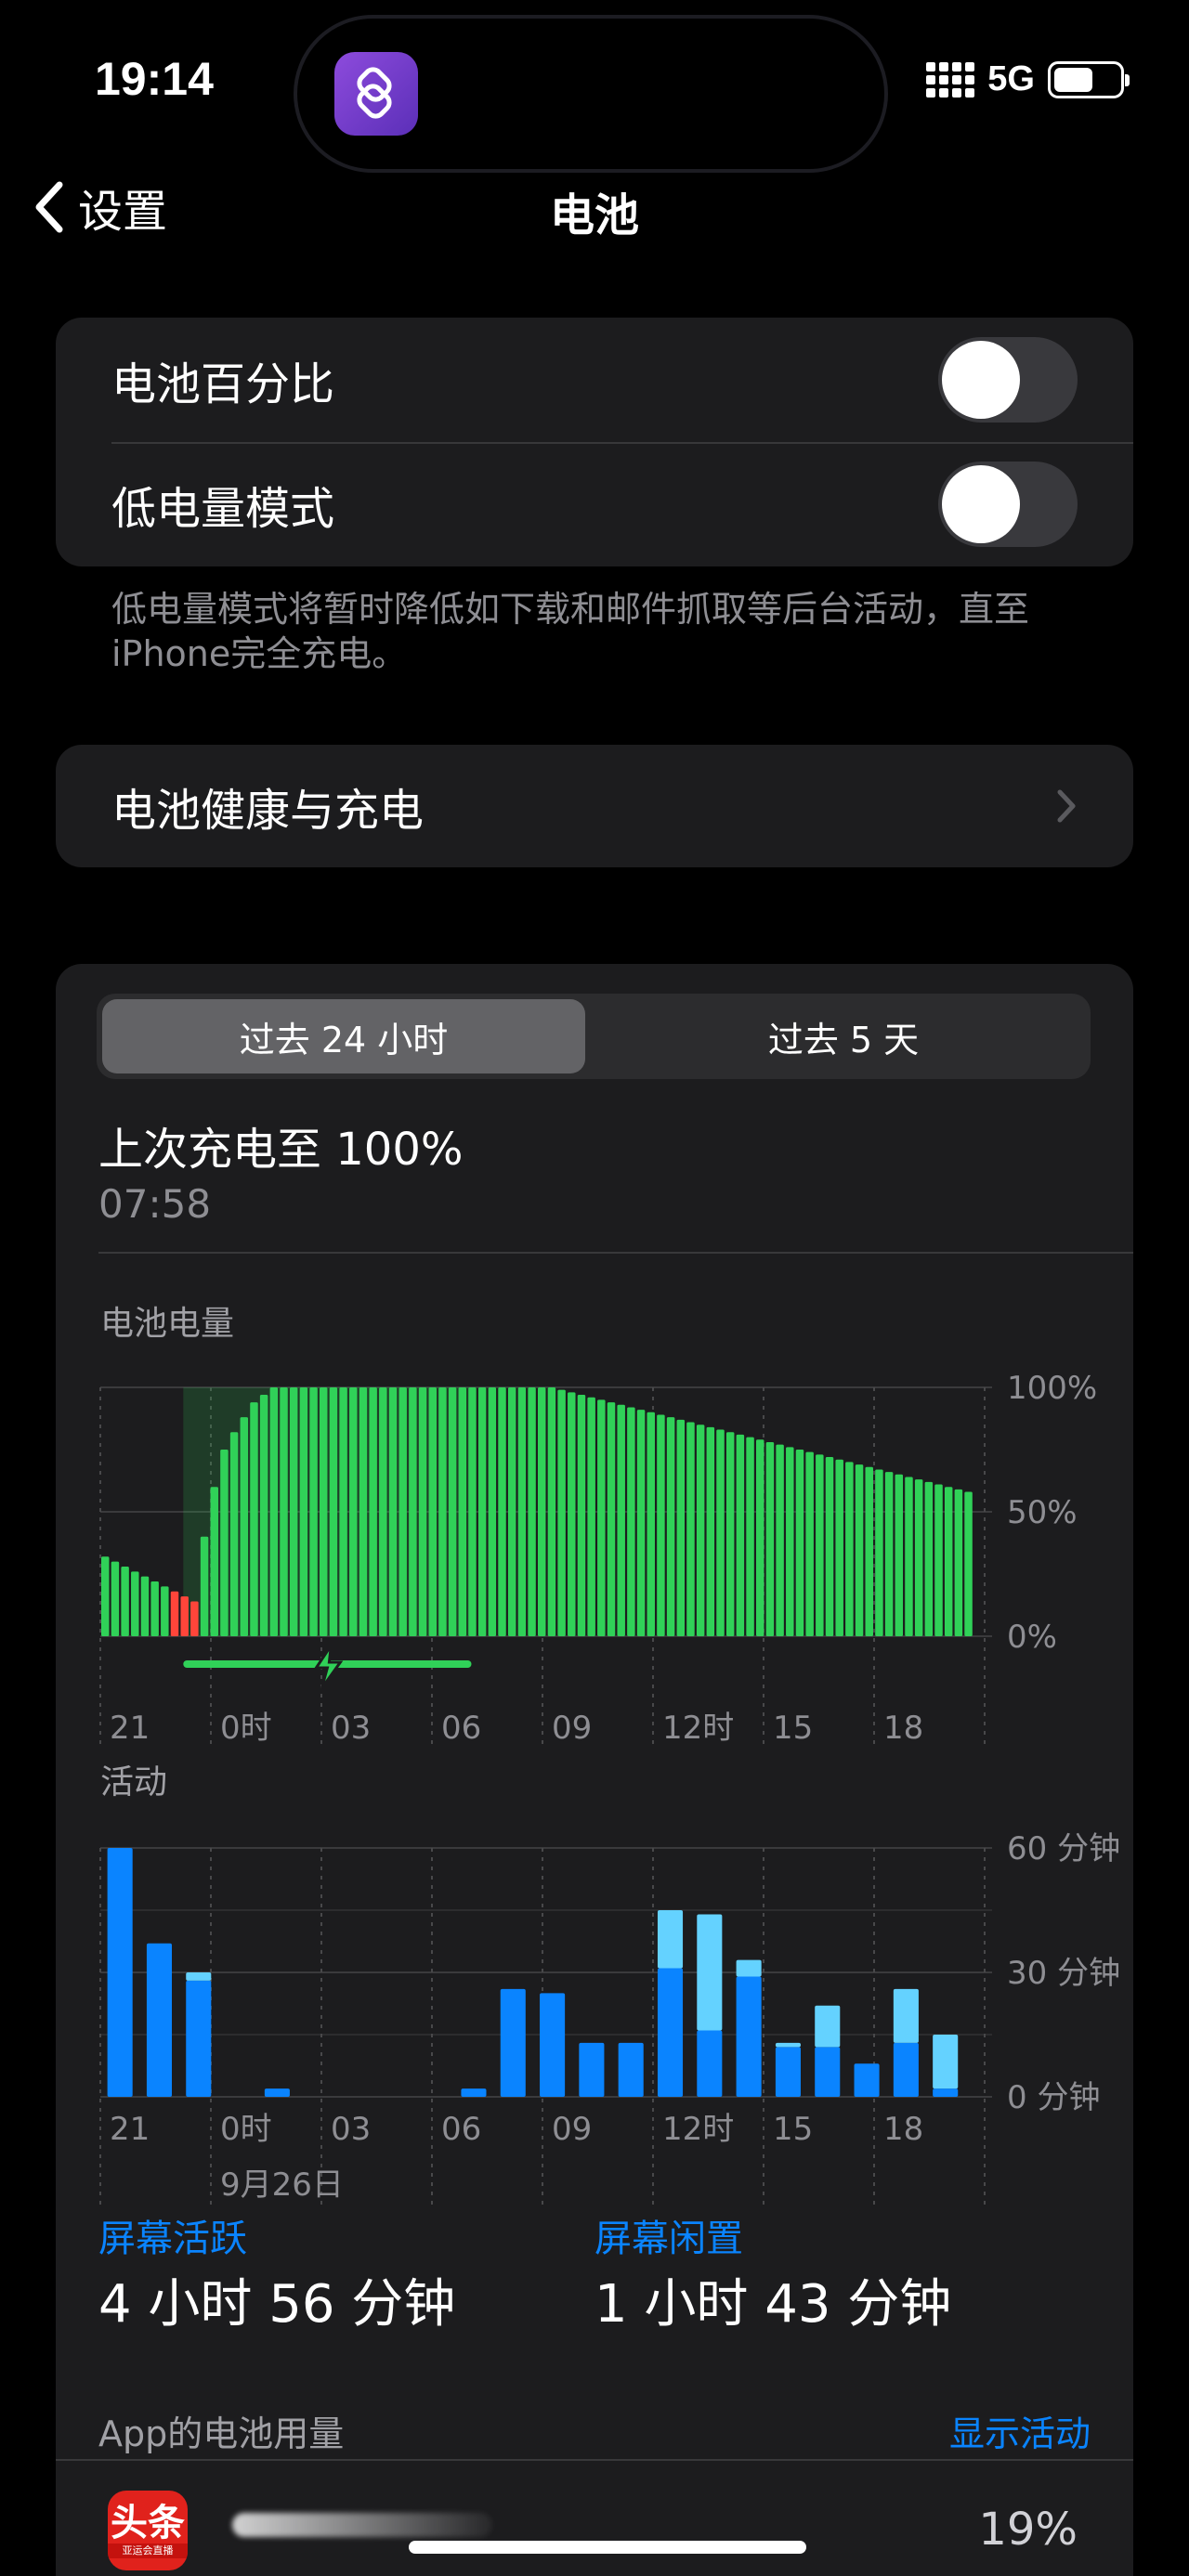  I want to click on y-tick-label: 100%, so click(1052, 1389).